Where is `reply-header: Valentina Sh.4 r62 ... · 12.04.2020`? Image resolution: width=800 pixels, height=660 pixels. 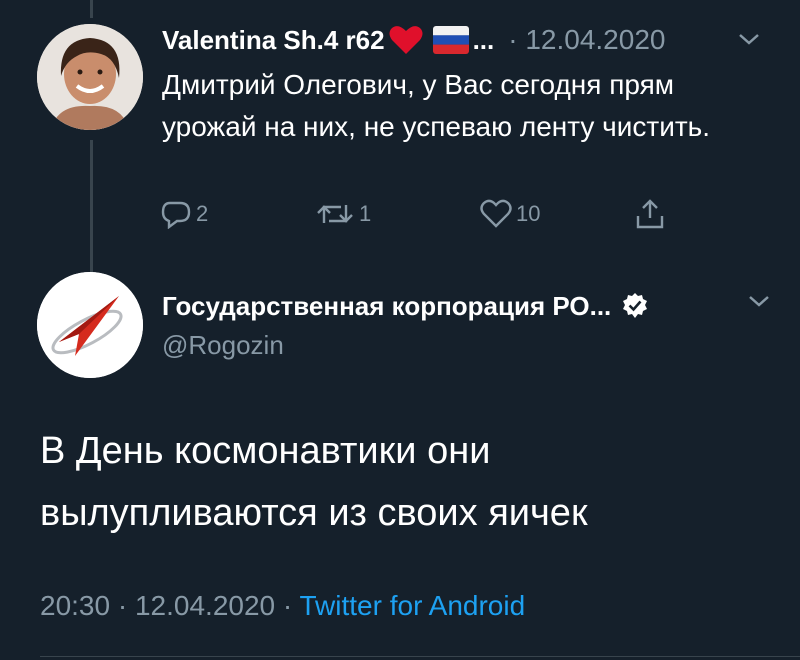
reply-header: Valentina Sh.4 r62 ... · 12.04.2020 is located at coordinates (413, 40).